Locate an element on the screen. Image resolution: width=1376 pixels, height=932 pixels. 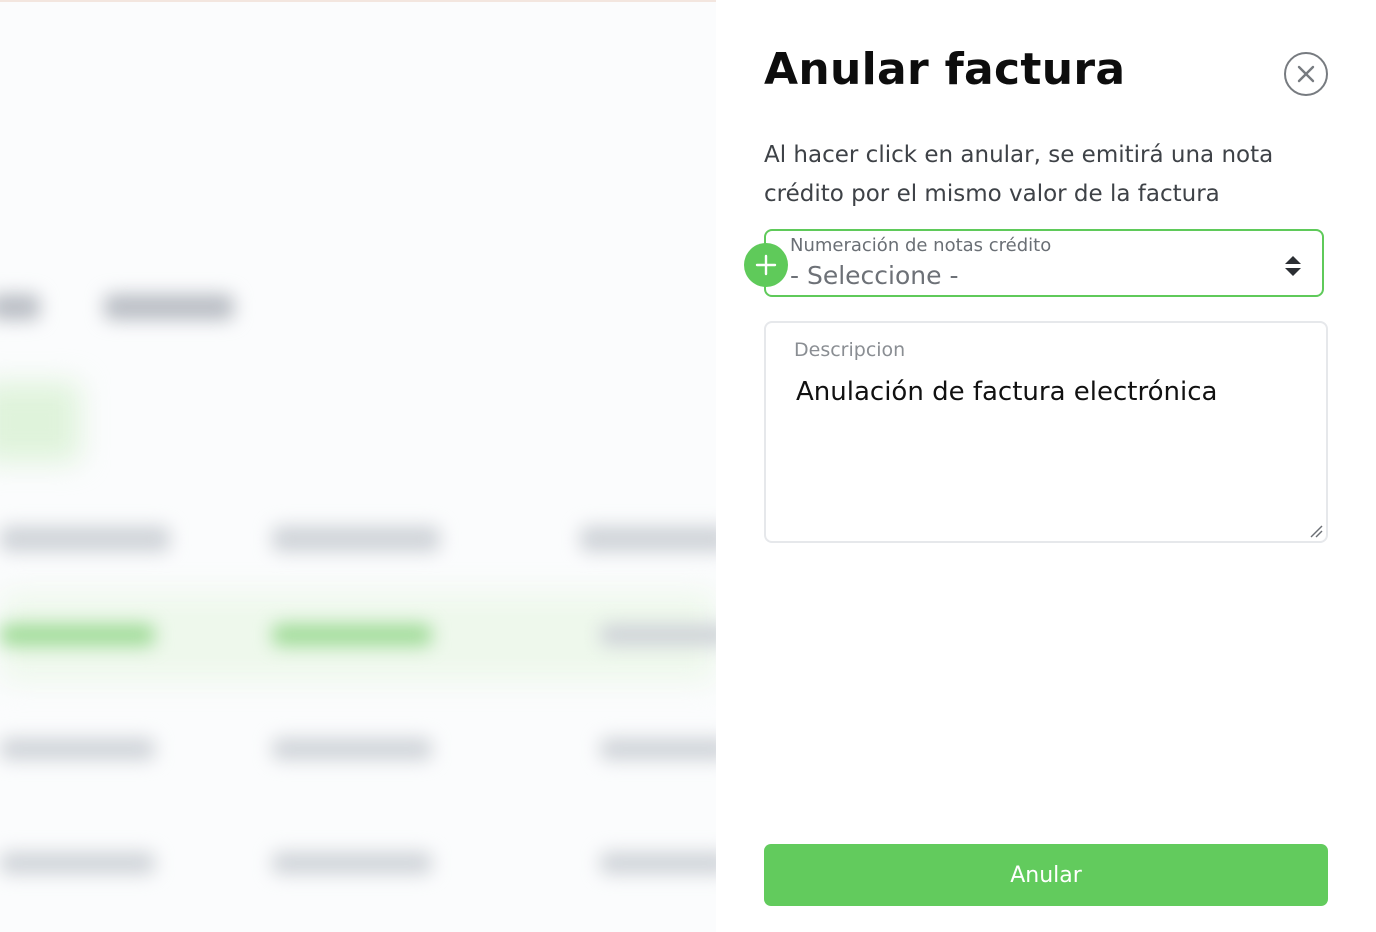
plus-icon is located at coordinates (766, 265).